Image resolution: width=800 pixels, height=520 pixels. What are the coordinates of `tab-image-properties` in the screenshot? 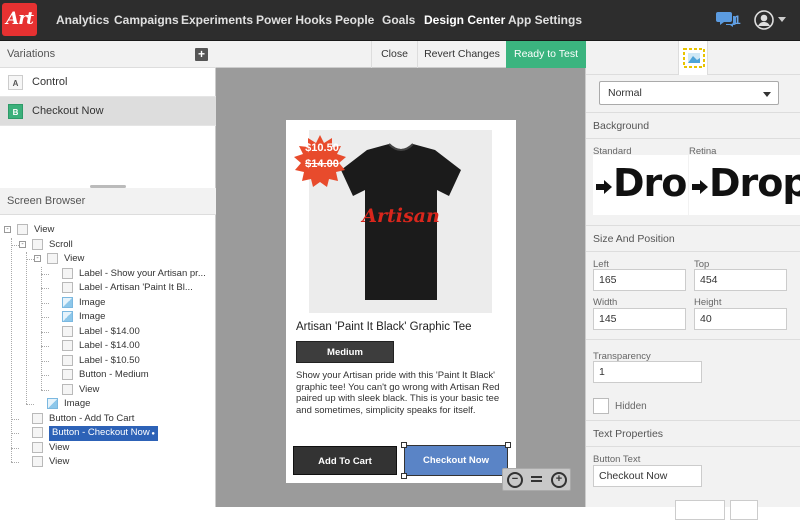 It's located at (693, 58).